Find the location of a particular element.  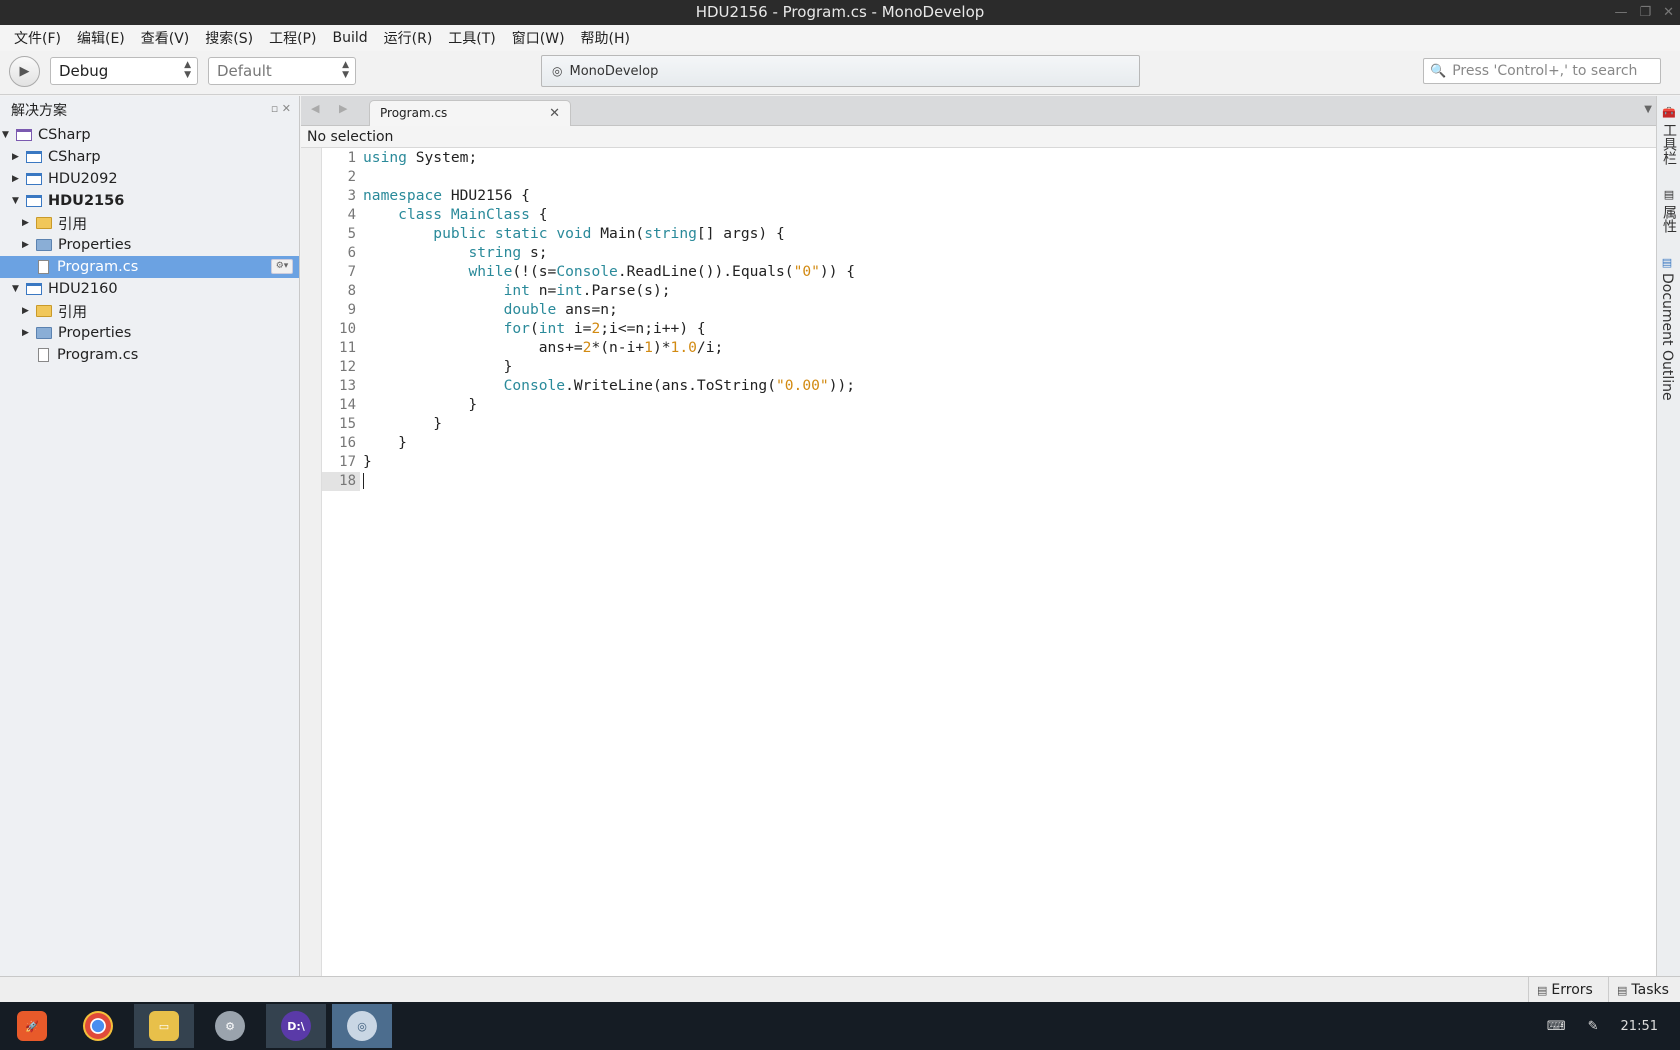

keyboard-icon: ⌨ is located at coordinates (1556, 1026).